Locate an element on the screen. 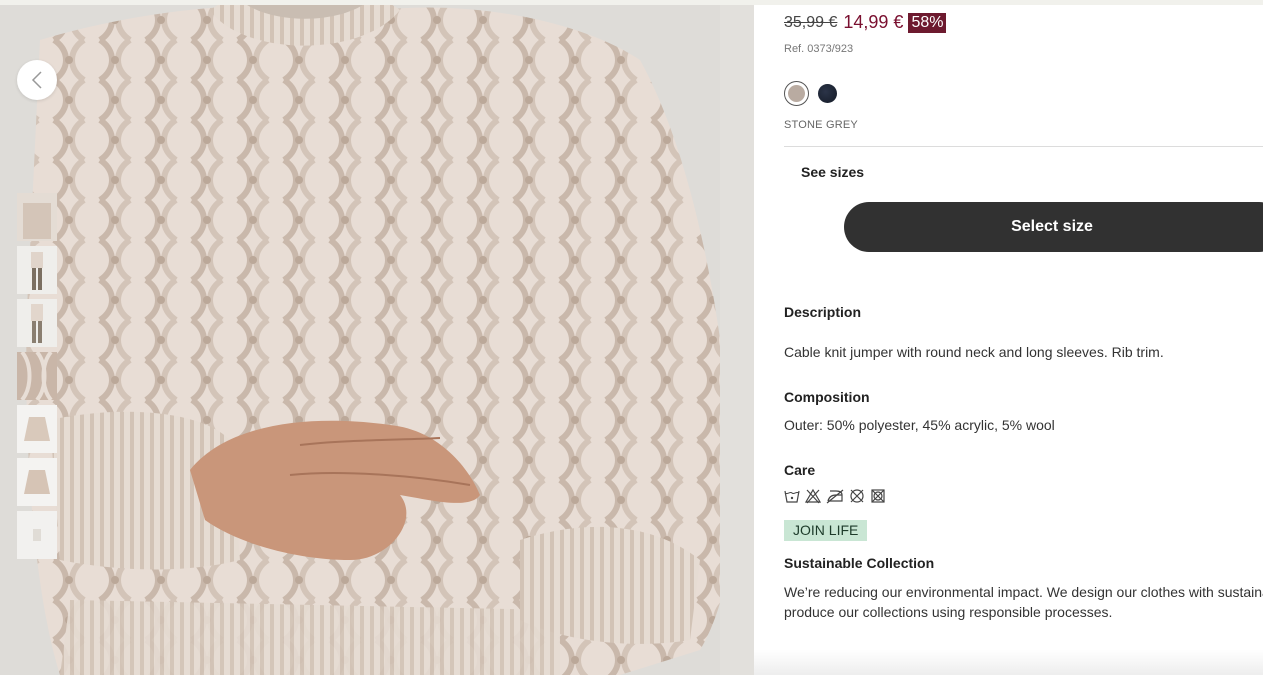 Image resolution: width=1263 pixels, height=675 pixels. select-size-button: Select size is located at coordinates (1053, 227).